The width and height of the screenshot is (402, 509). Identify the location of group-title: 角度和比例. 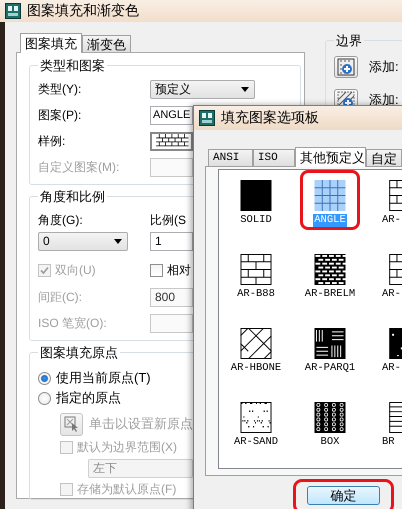
(72, 196).